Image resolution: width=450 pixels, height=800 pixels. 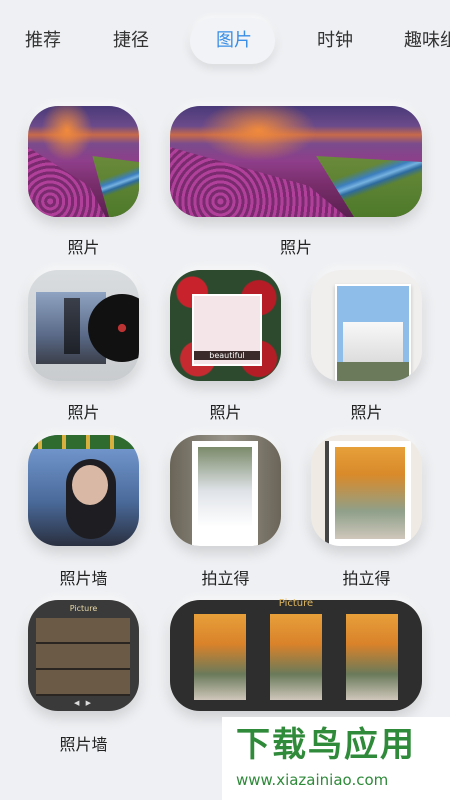 I want to click on watermark-title: 下载鸟应用, so click(x=326, y=745).